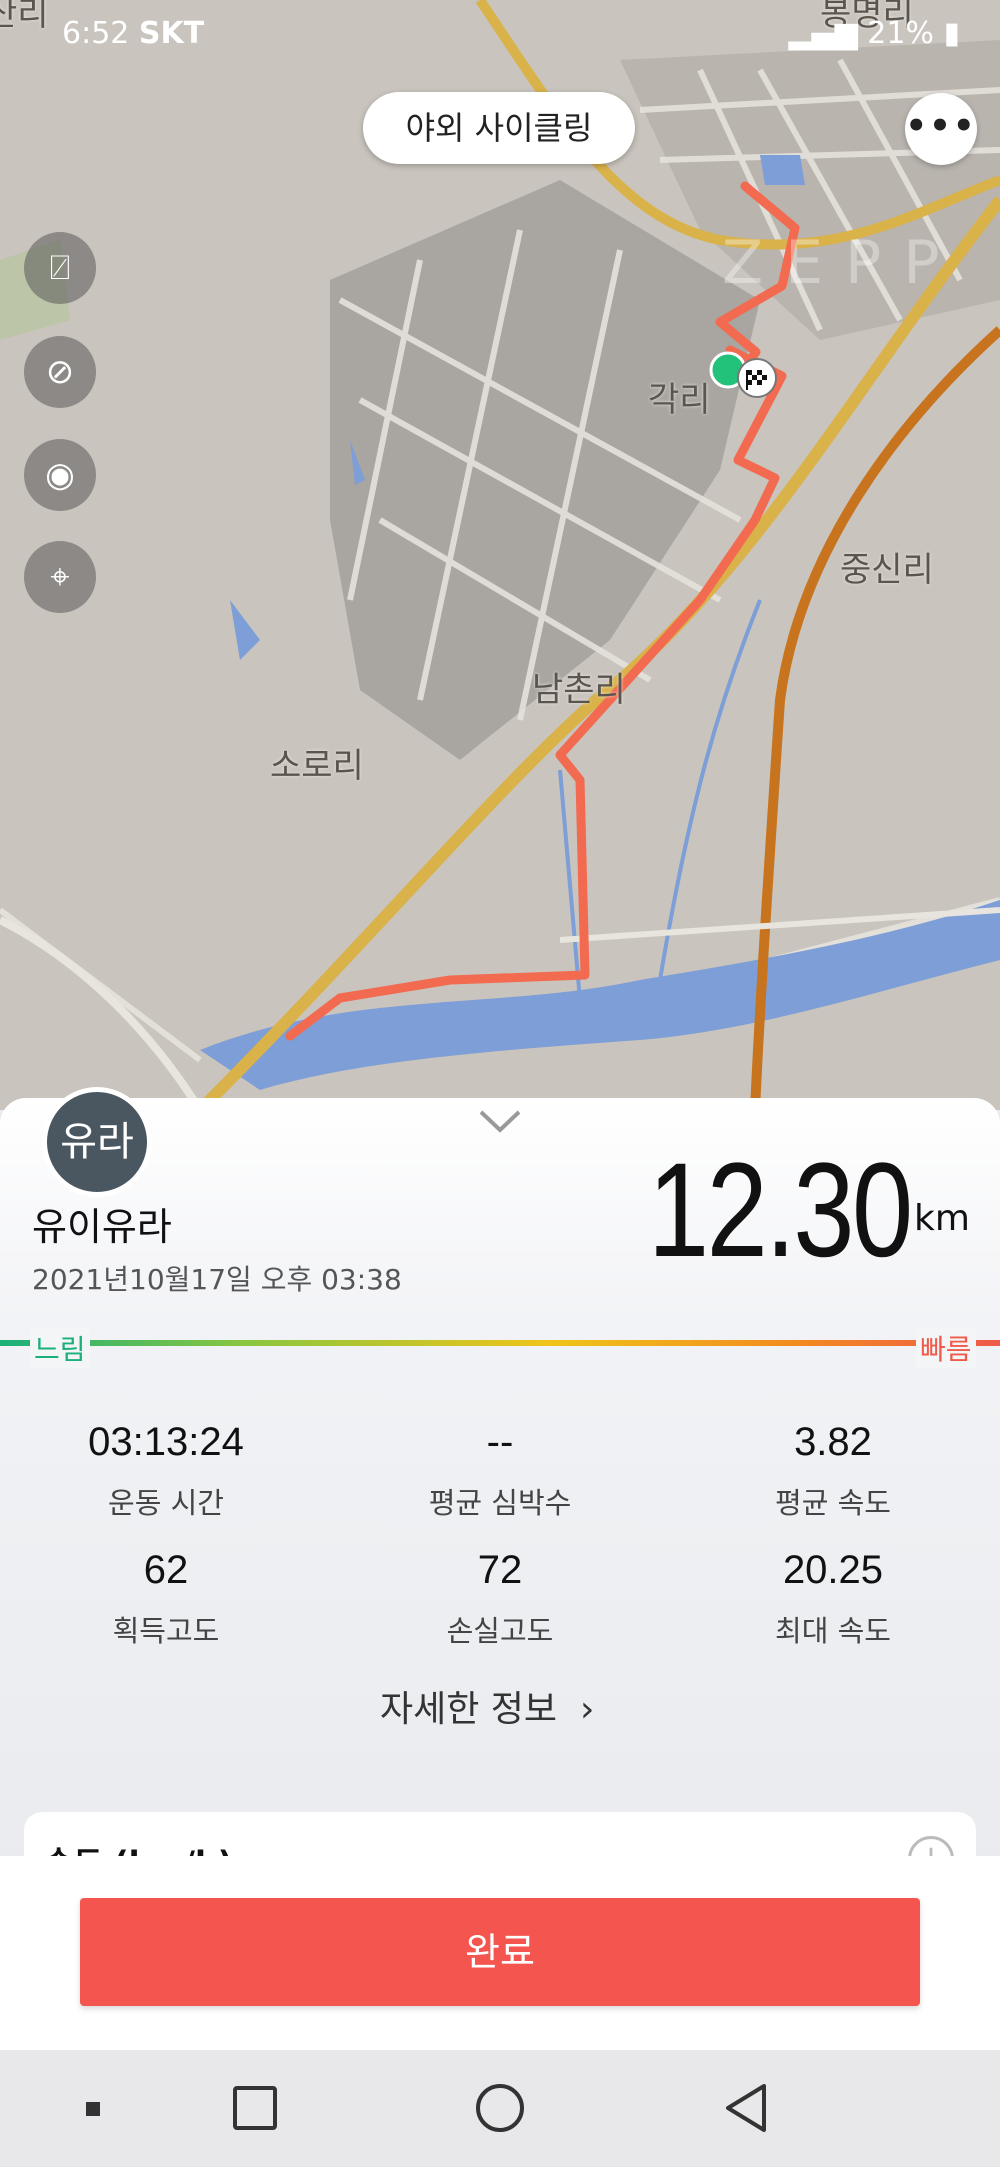 This screenshot has height=2167, width=1000. What do you see at coordinates (887, 570) in the screenshot?
I see `place-label-jungsinri: 중신리` at bounding box center [887, 570].